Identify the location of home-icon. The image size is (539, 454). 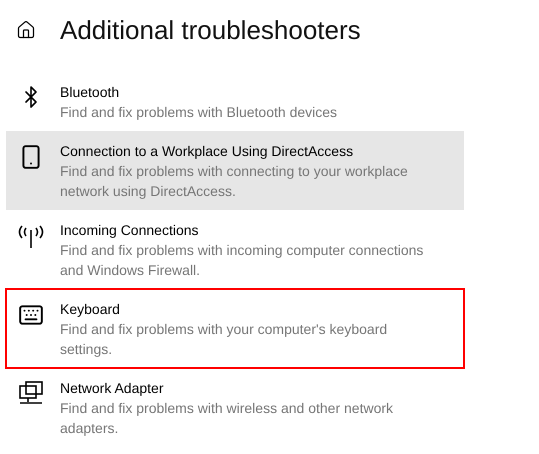
(26, 30).